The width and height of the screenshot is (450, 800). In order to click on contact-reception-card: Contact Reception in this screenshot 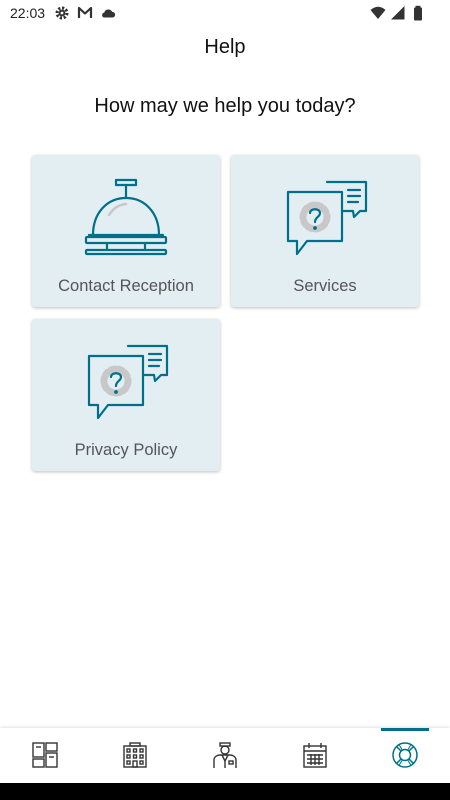, I will do `click(126, 231)`.